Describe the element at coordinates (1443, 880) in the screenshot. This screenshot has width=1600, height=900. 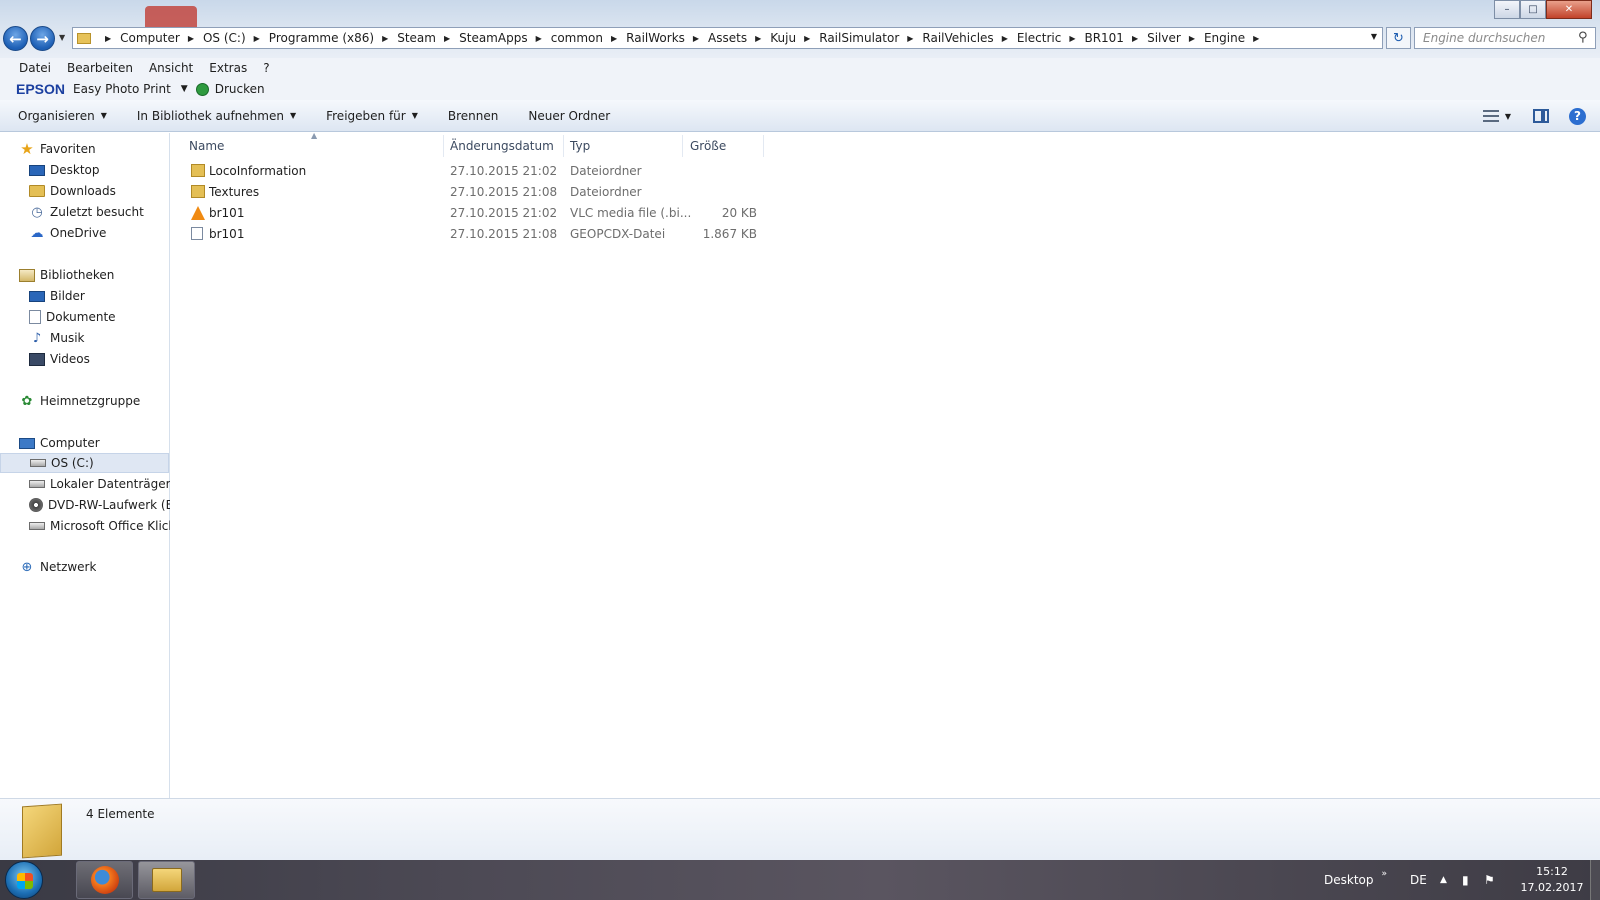
I see `tray-expand-icon: ▲` at that location.